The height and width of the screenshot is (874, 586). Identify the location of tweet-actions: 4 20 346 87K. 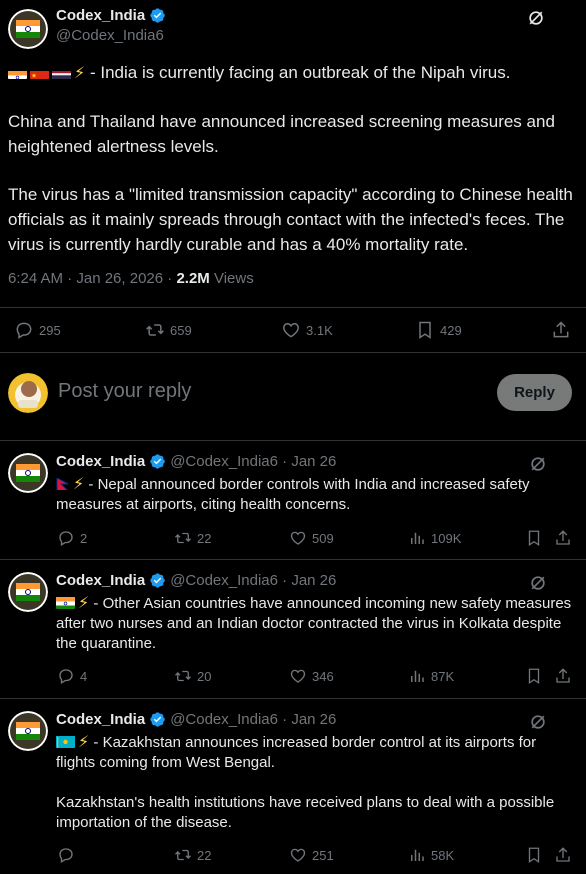
(293, 678).